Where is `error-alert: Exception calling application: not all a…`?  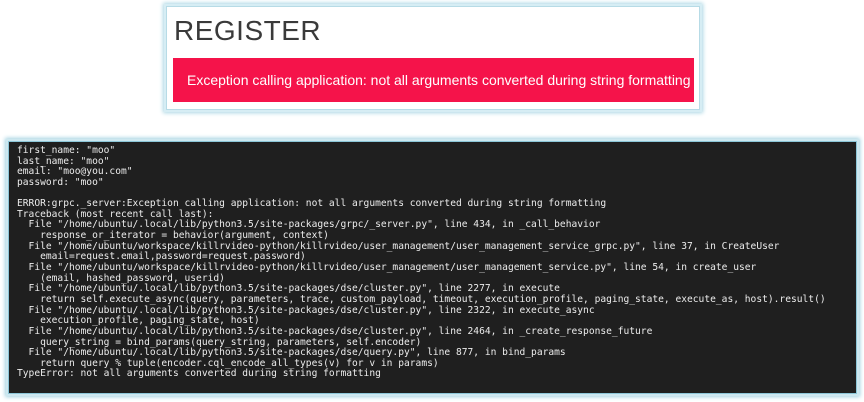
error-alert: Exception calling application: not all a… is located at coordinates (433, 80).